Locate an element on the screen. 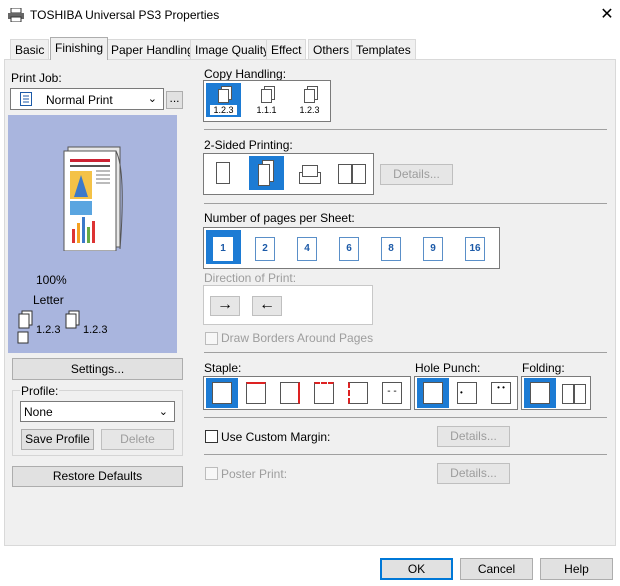 Image resolution: width=620 pixels, height=586 pixels. pages-count: 9 is located at coordinates (433, 249).